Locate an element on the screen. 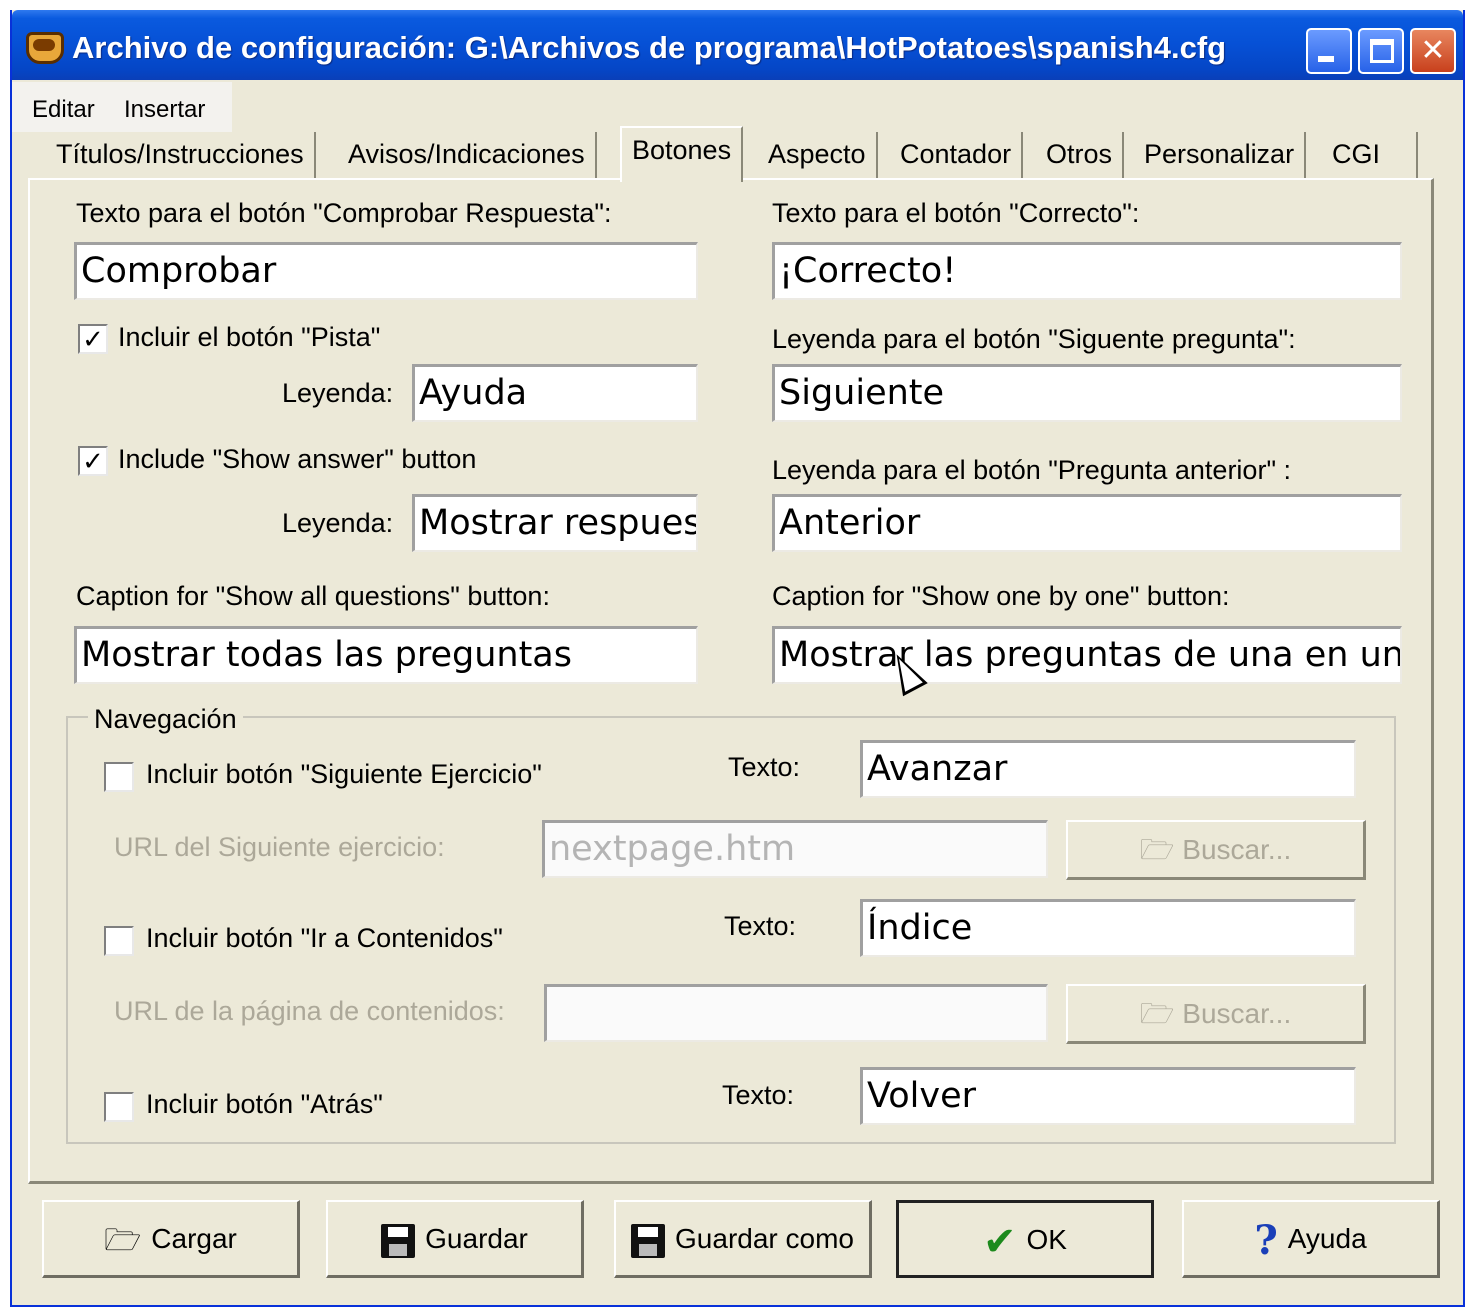  close-icon: ✕ is located at coordinates (1433, 50).